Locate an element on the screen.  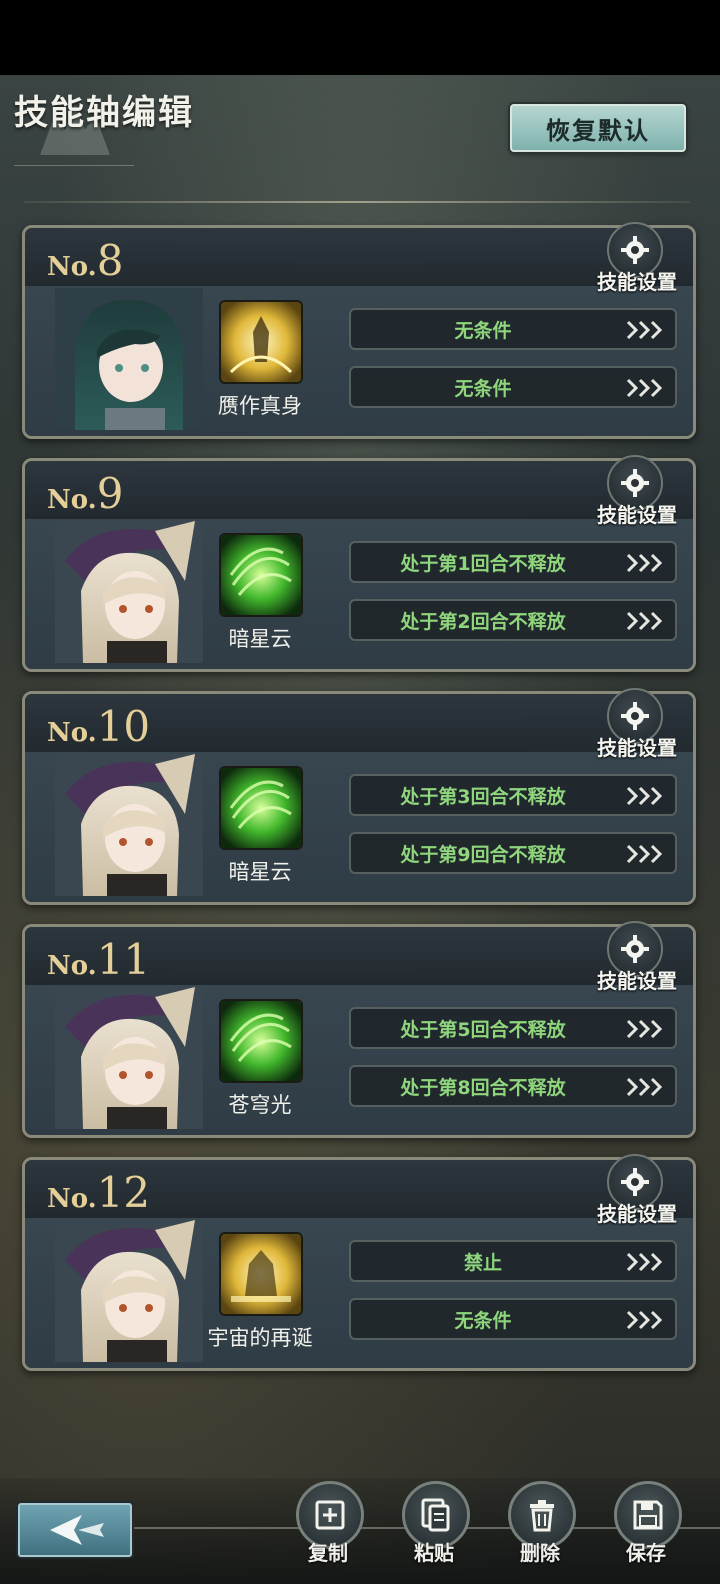
skill-slot-card: No.9 技能设置 暗星云 处于第1回合不释放 处于第2回合不释放 is located at coordinates (359, 563).